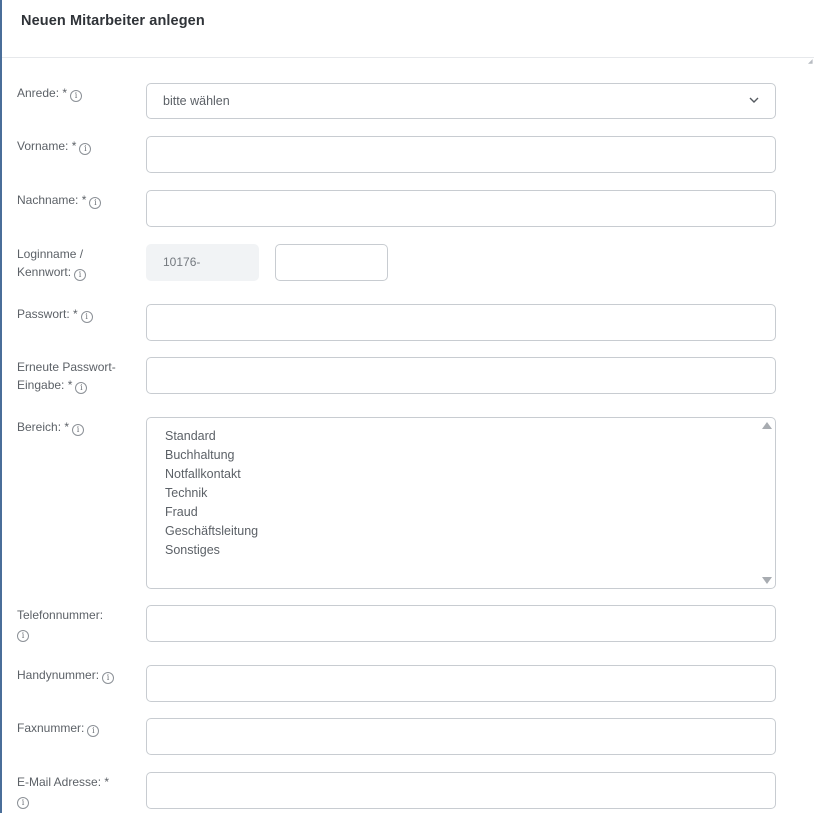 The width and height of the screenshot is (814, 813). Describe the element at coordinates (461, 790) in the screenshot. I see `email-input` at that location.